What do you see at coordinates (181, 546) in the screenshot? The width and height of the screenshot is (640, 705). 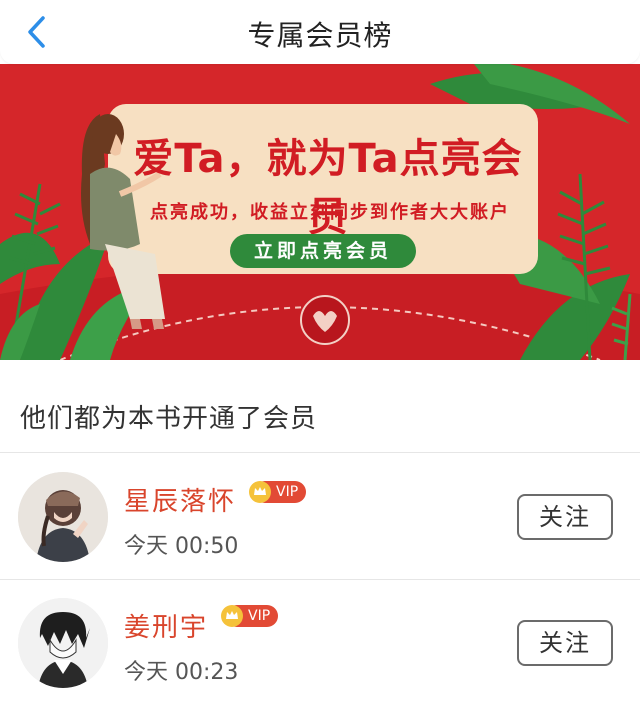 I see `member-time: 今天 00:50` at bounding box center [181, 546].